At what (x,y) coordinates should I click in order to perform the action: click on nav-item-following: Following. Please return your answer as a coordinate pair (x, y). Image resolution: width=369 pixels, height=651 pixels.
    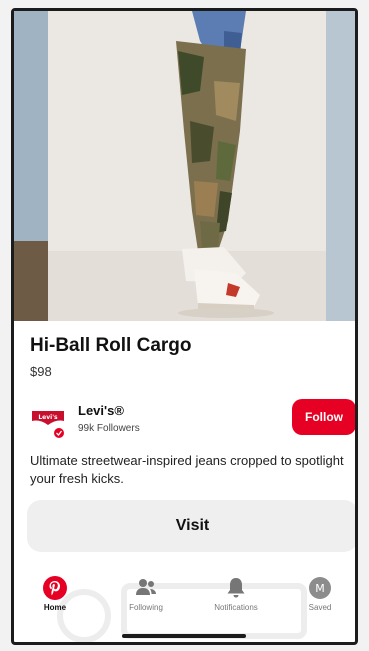
    Looking at the image, I should click on (146, 592).